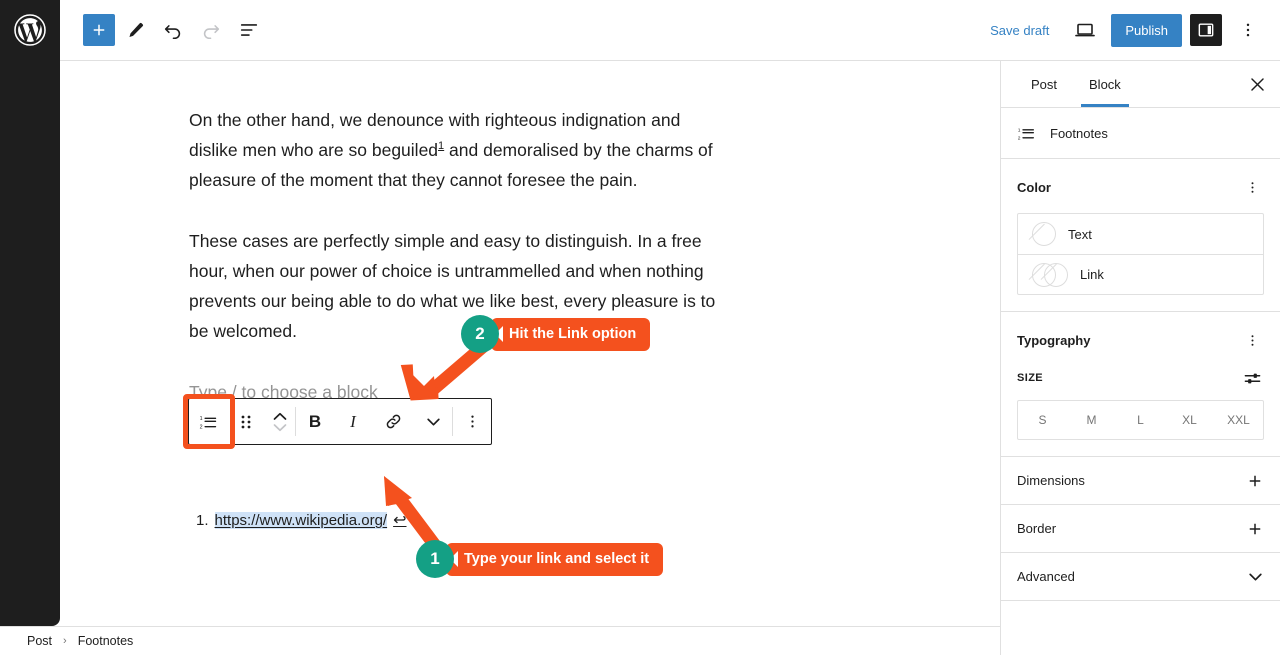  I want to click on more-formatting-button, so click(433, 421).